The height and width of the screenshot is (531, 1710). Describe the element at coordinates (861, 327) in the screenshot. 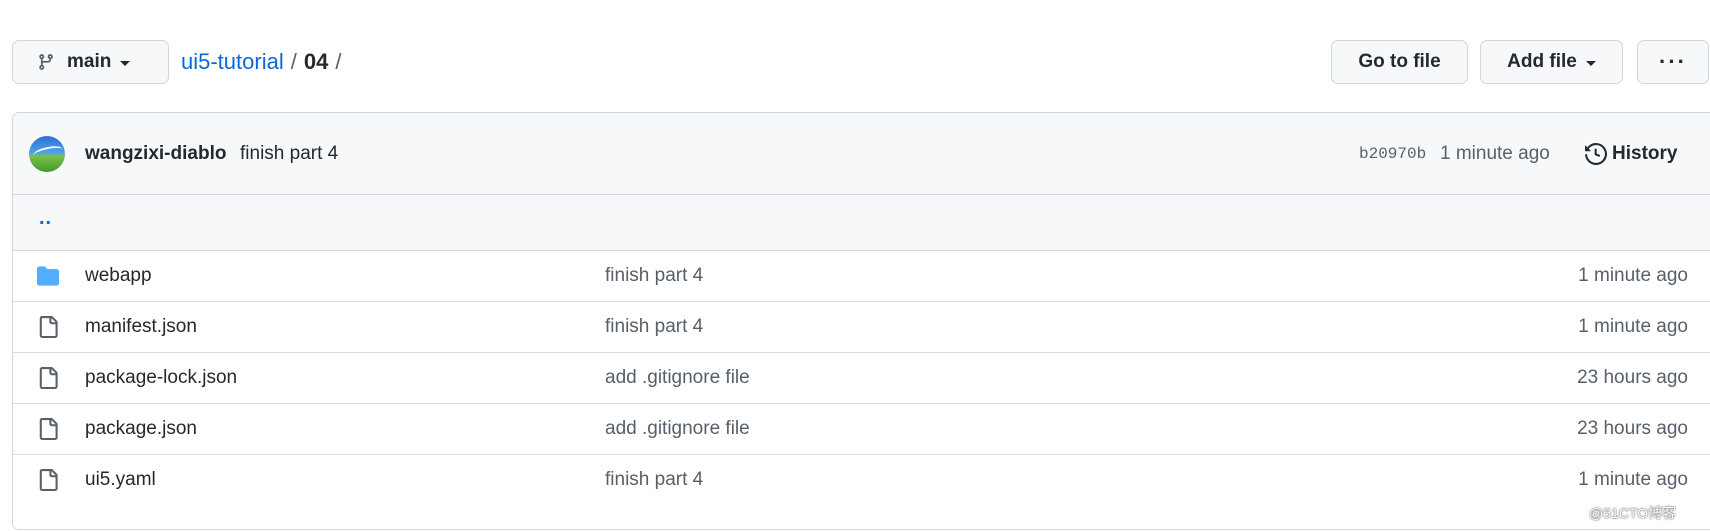

I see `file-row: manifest.json finish part 4 1 minute ago` at that location.